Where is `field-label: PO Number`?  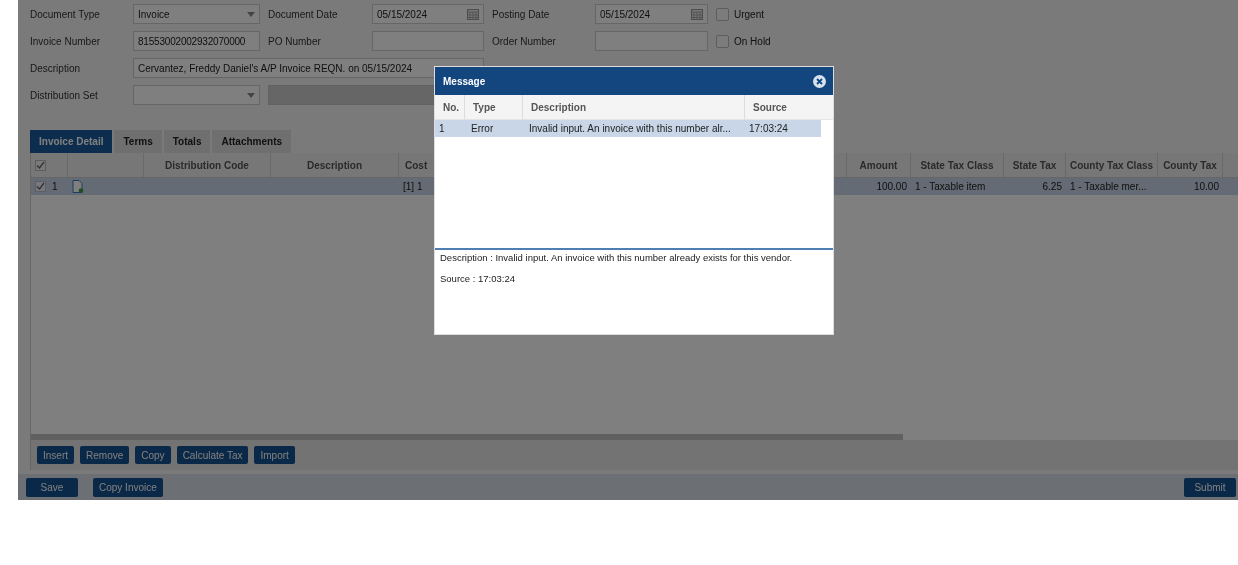
field-label: PO Number is located at coordinates (295, 41).